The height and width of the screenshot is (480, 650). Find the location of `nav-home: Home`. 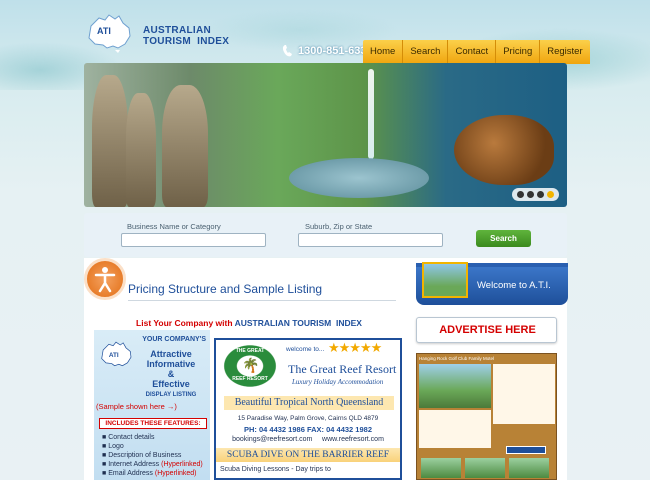

nav-home: Home is located at coordinates (383, 52).